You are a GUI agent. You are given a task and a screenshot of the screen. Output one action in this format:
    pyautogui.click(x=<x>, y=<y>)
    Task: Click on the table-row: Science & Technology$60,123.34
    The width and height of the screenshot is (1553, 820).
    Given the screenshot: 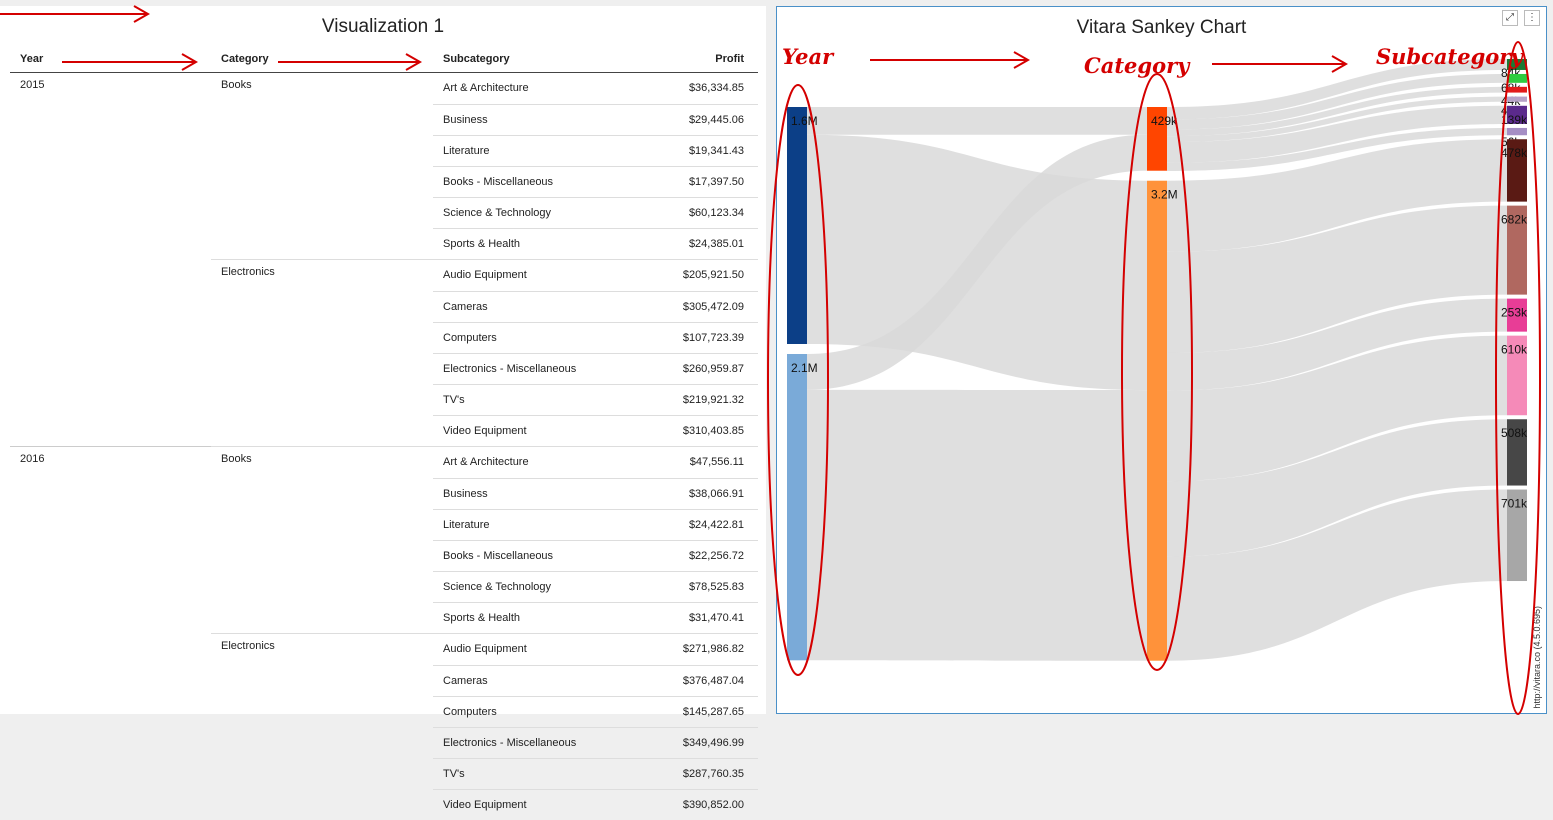 What is the action you would take?
    pyautogui.click(x=384, y=212)
    